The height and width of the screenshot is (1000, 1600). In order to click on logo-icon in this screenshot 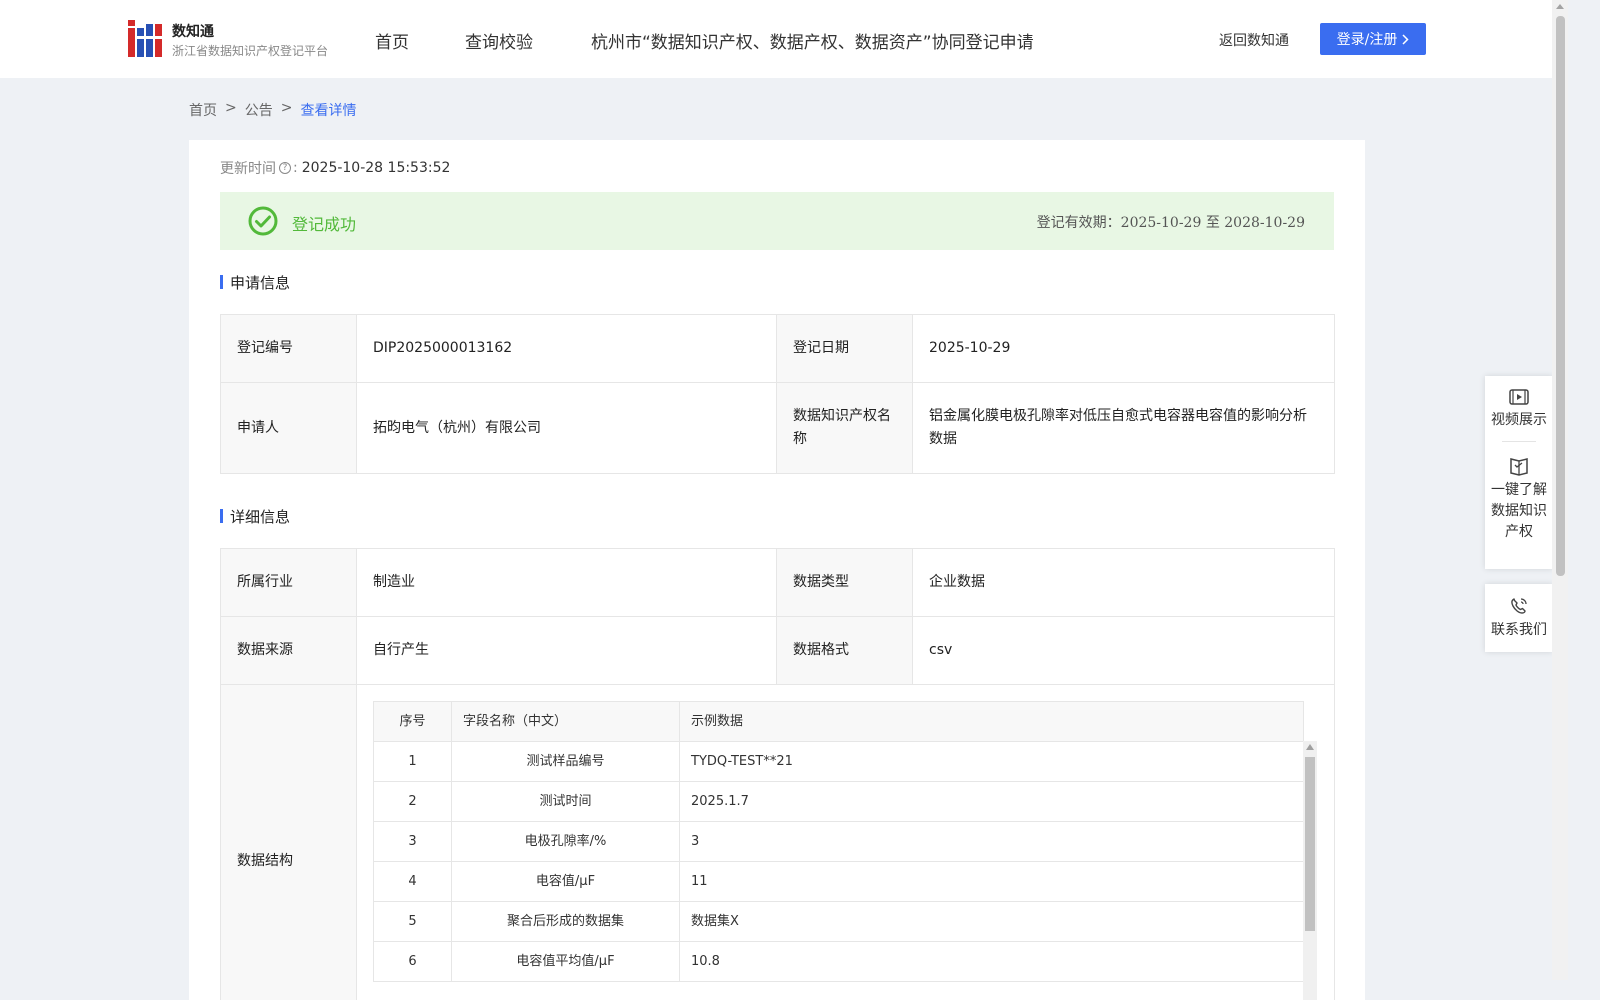, I will do `click(145, 38)`.